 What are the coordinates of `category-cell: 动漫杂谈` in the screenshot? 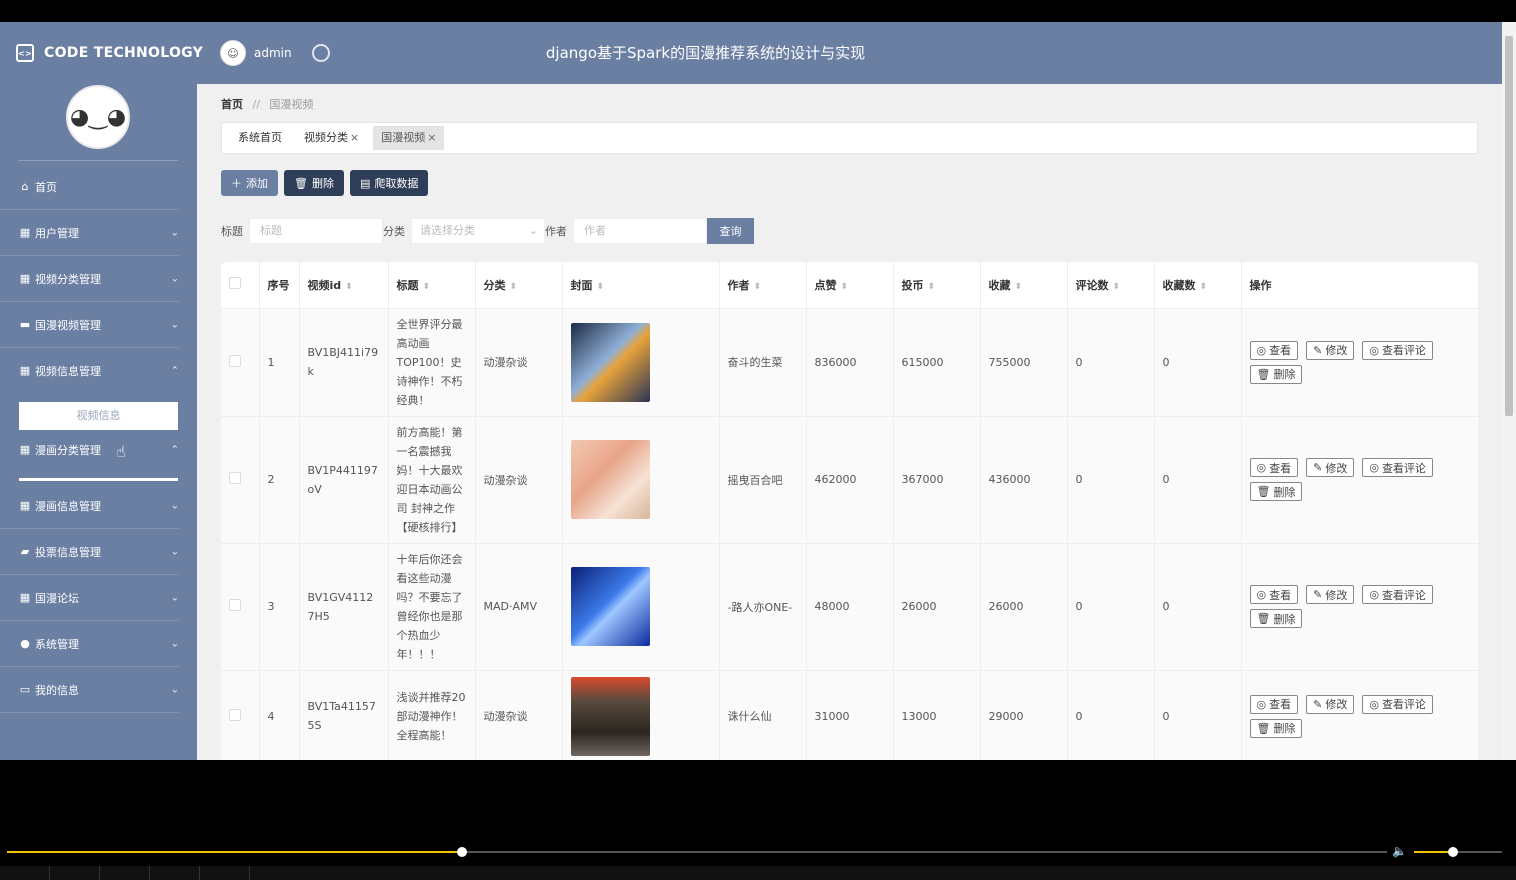 It's located at (519, 480).